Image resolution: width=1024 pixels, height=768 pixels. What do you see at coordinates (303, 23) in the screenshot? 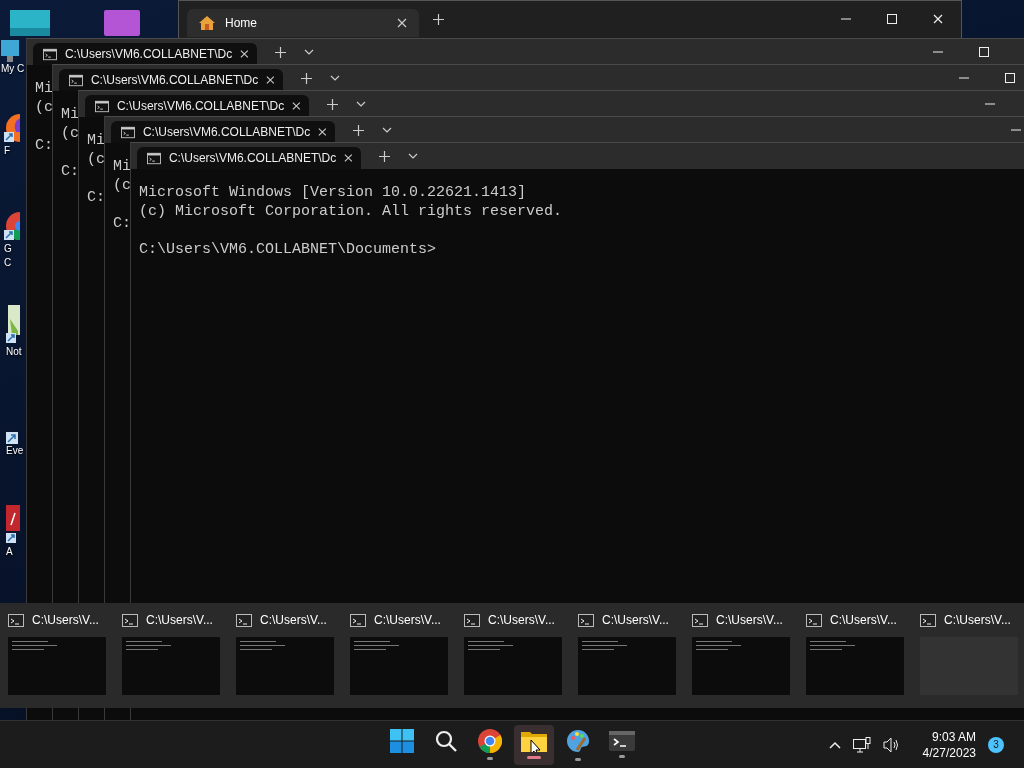
I see `explorer-tab: Home` at bounding box center [303, 23].